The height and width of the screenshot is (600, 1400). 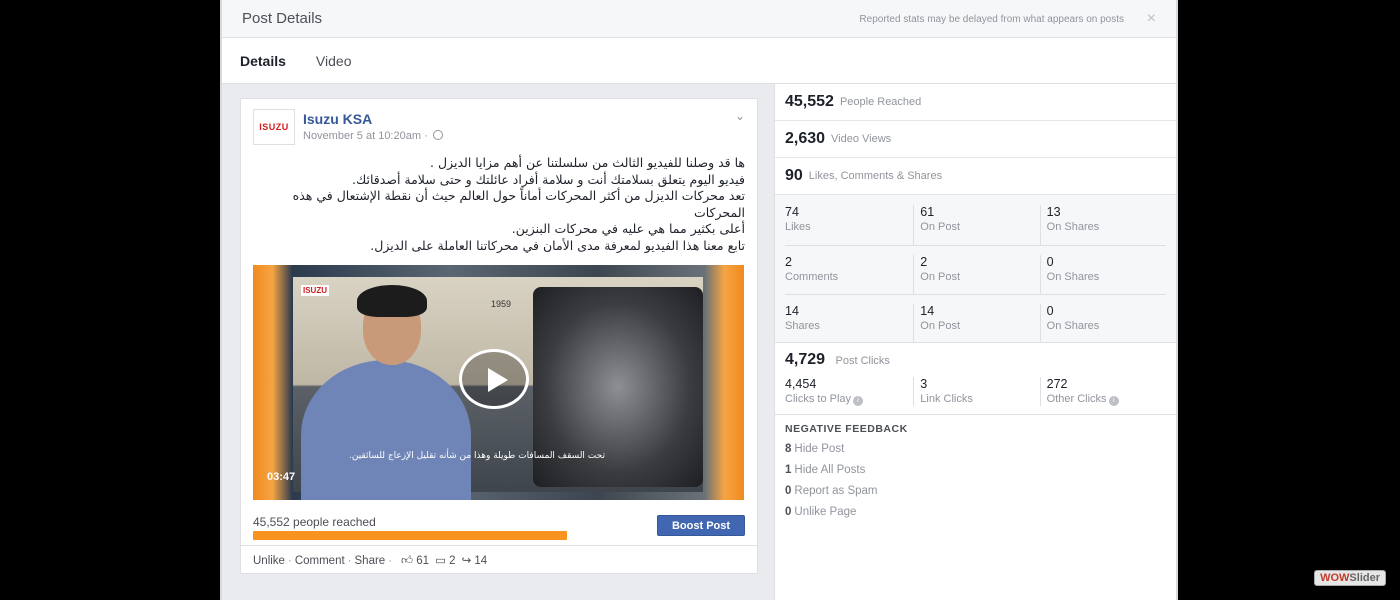 What do you see at coordinates (407, 561) in the screenshot?
I see `thumbs-up-icon: 👍︎` at bounding box center [407, 561].